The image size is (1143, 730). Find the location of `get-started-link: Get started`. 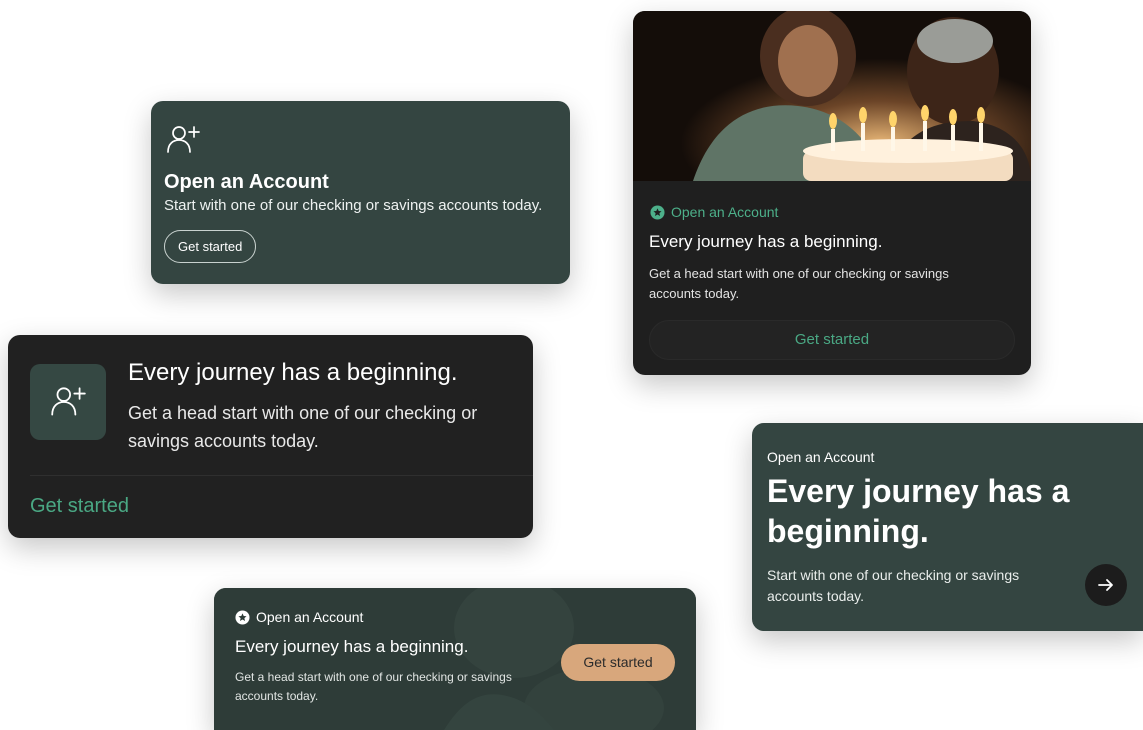

get-started-link: Get started is located at coordinates (79, 506).